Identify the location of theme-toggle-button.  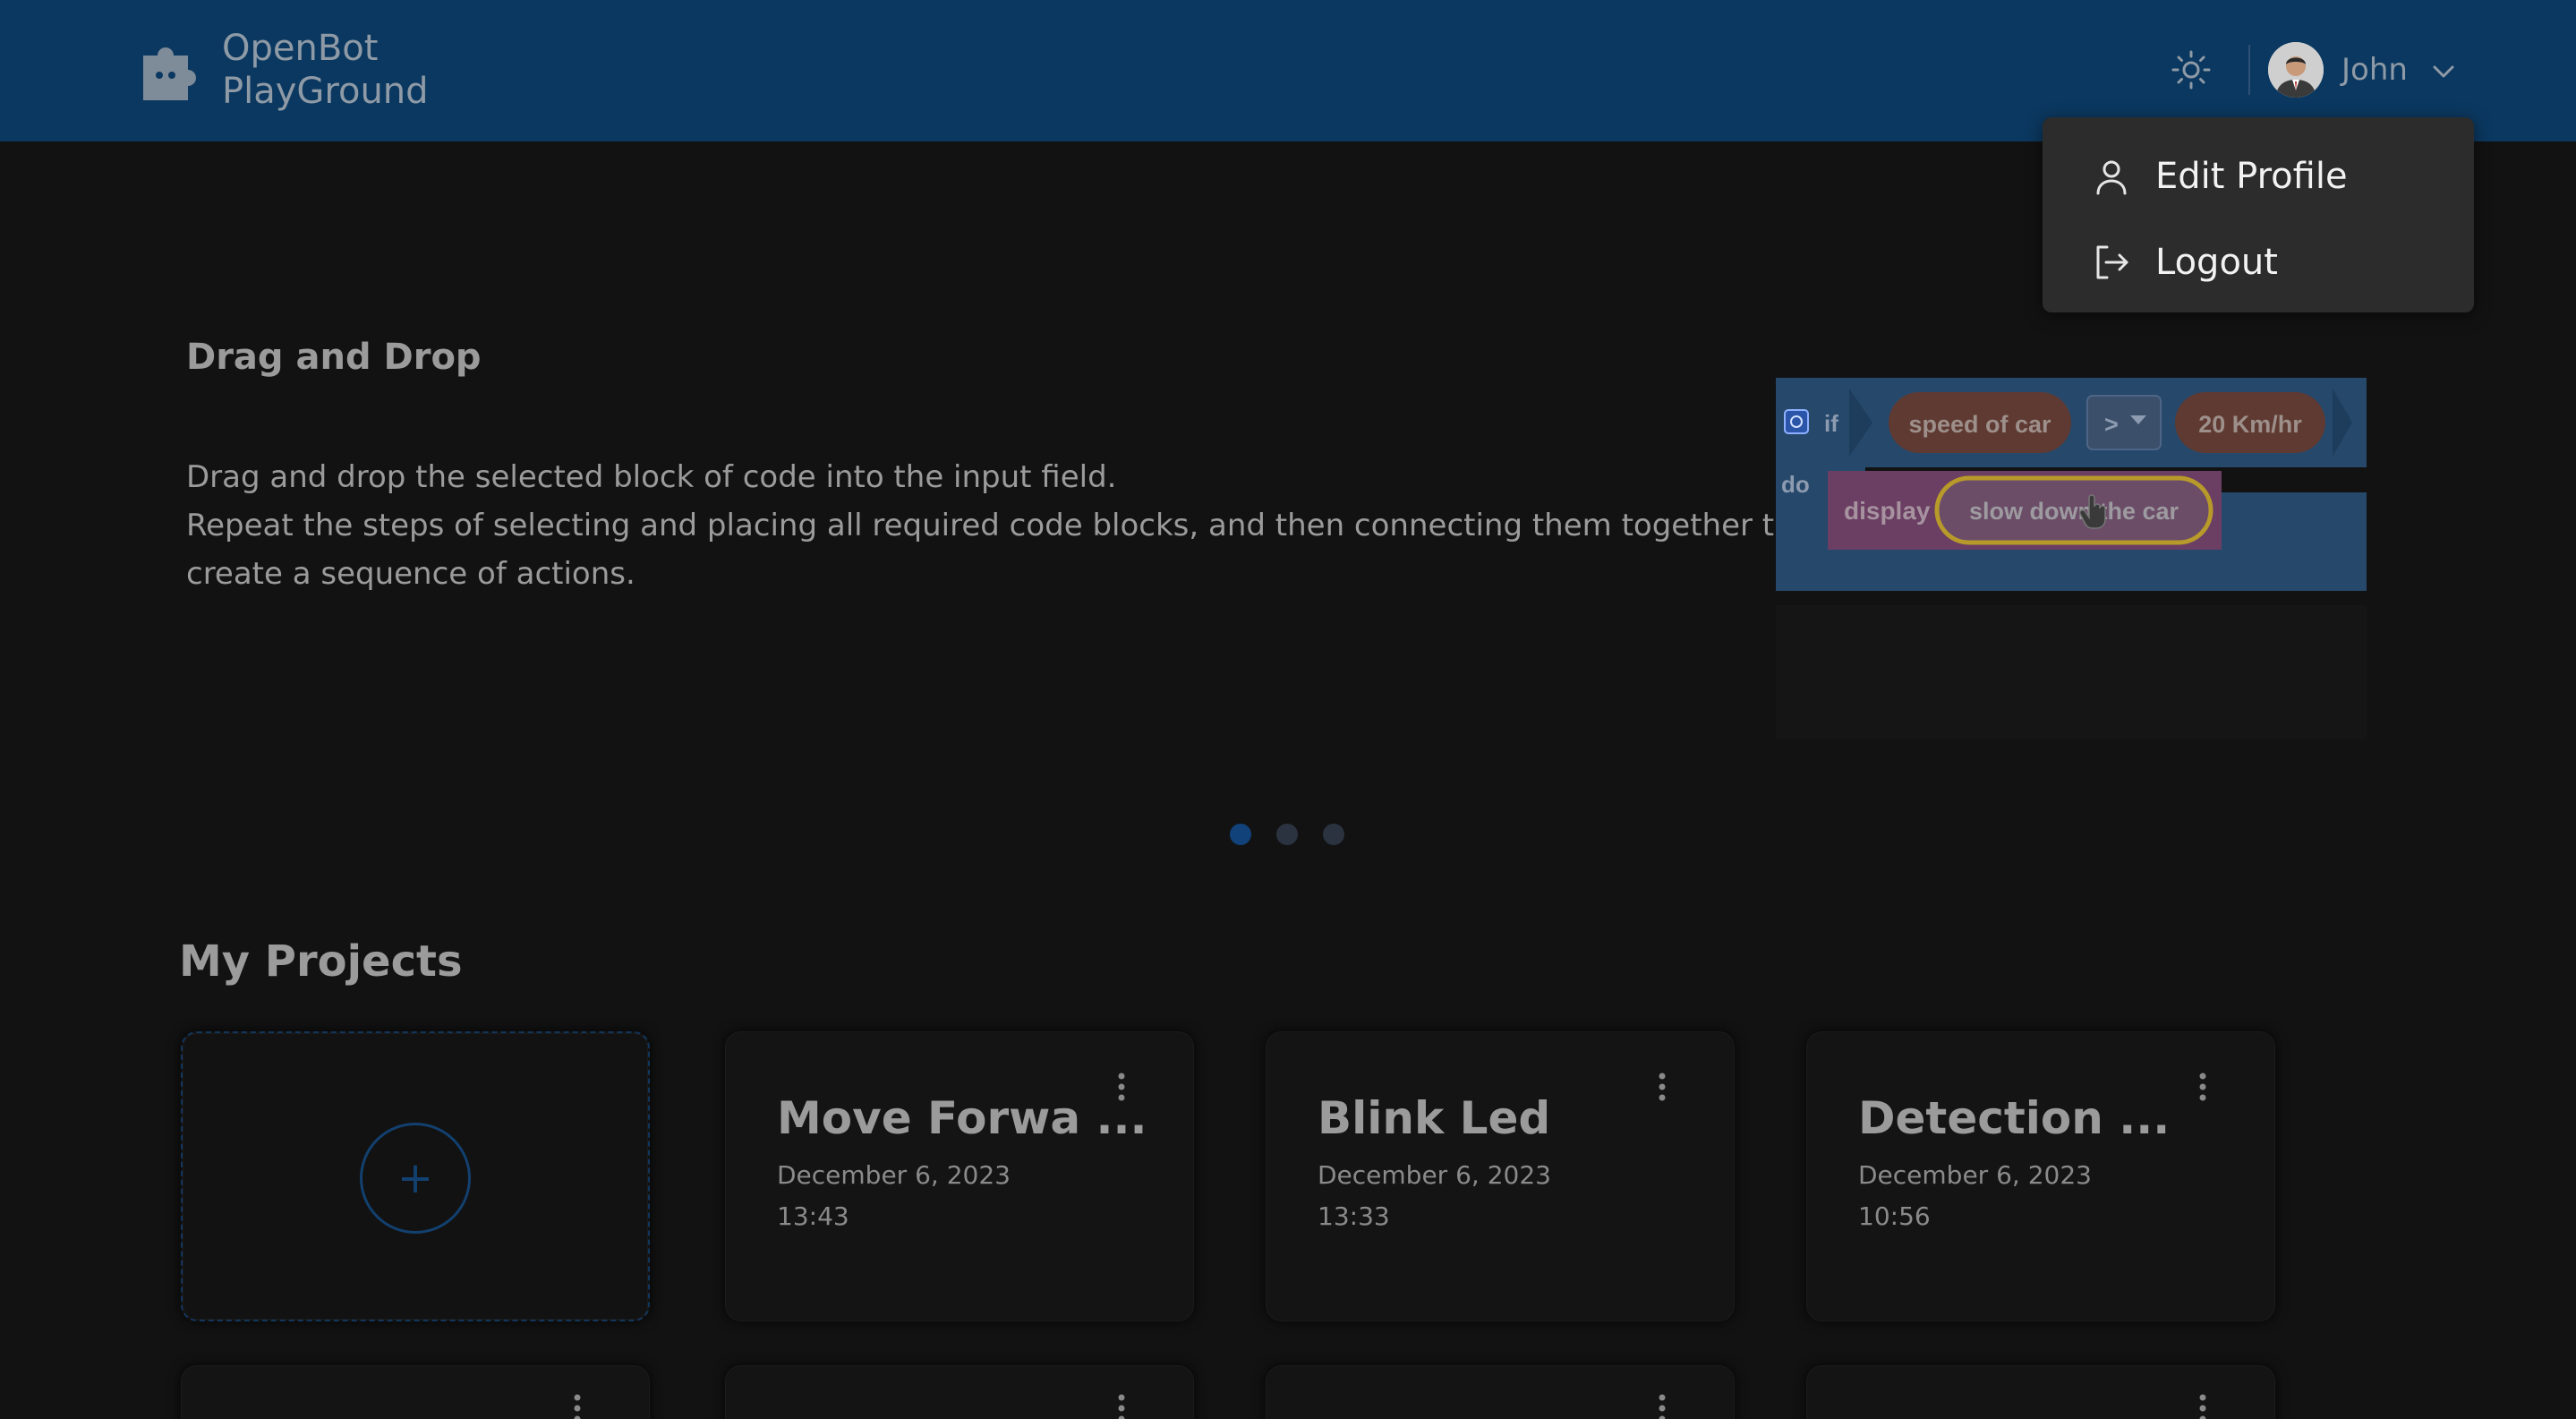
(2191, 70).